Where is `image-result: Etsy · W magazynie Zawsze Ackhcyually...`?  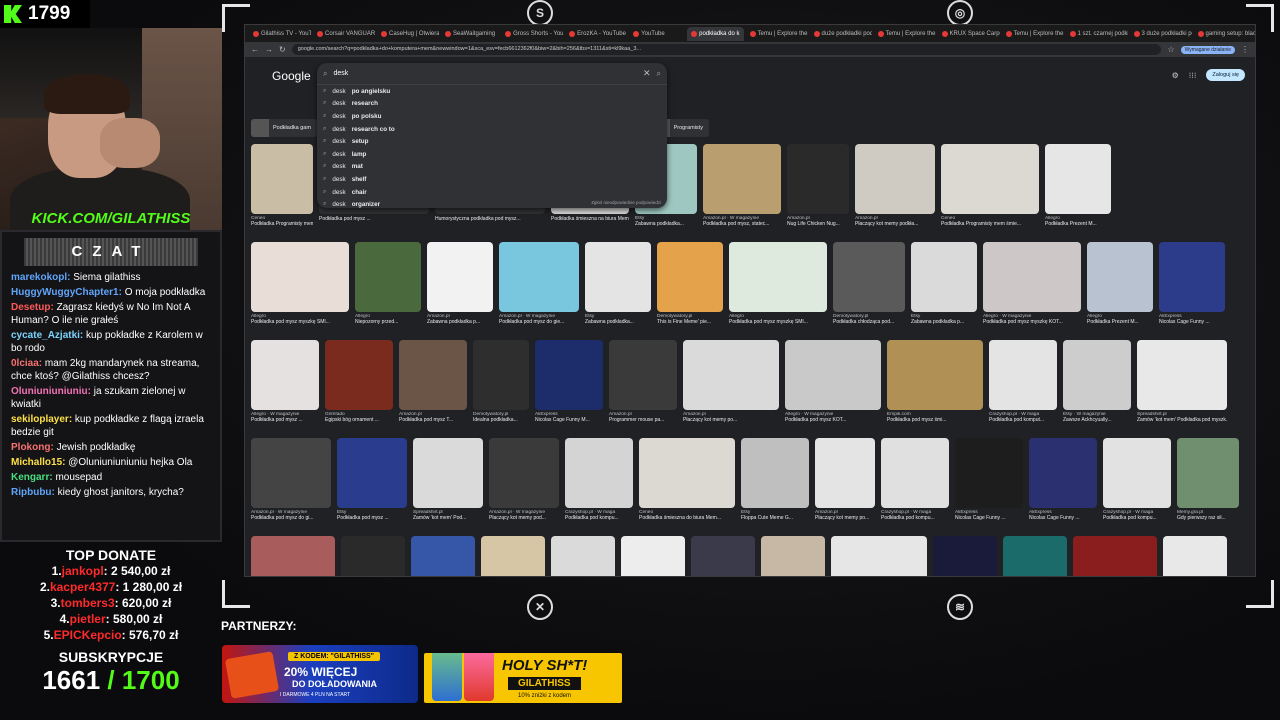
image-result: Etsy · W magazynie Zawsze Ackhcyually... is located at coordinates (1097, 384).